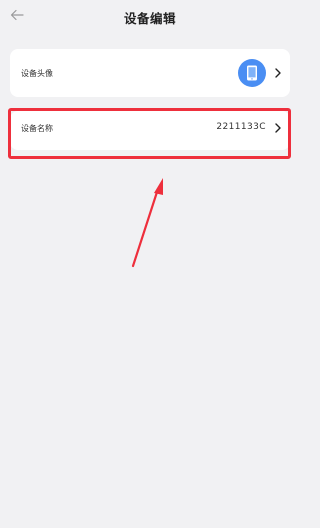  Describe the element at coordinates (37, 128) in the screenshot. I see `device-name-label: 设备名称` at that location.